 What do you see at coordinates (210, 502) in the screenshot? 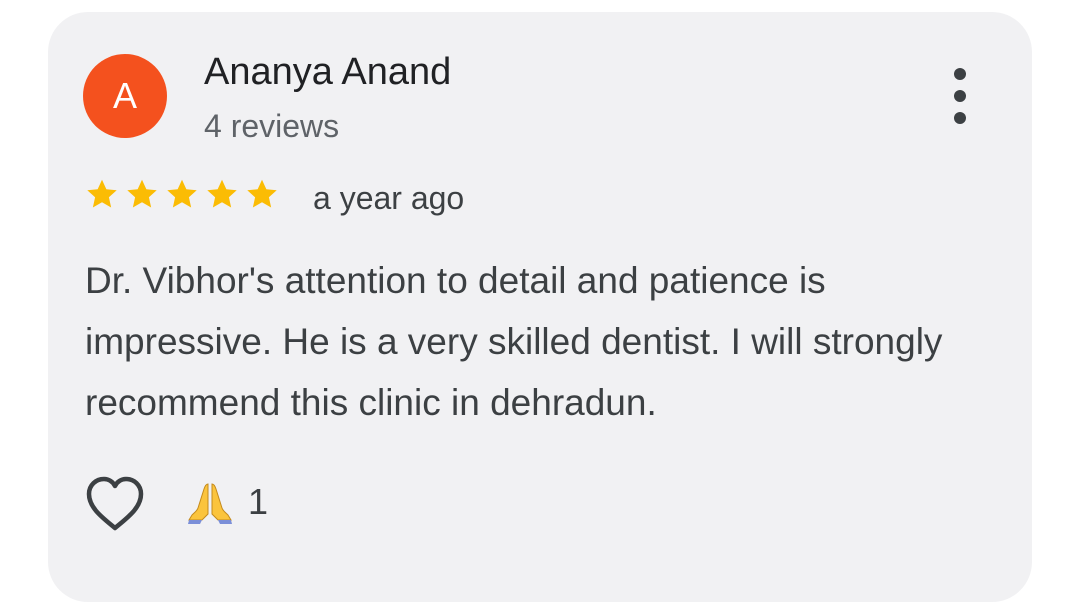
I see `folded-hands-emoji` at bounding box center [210, 502].